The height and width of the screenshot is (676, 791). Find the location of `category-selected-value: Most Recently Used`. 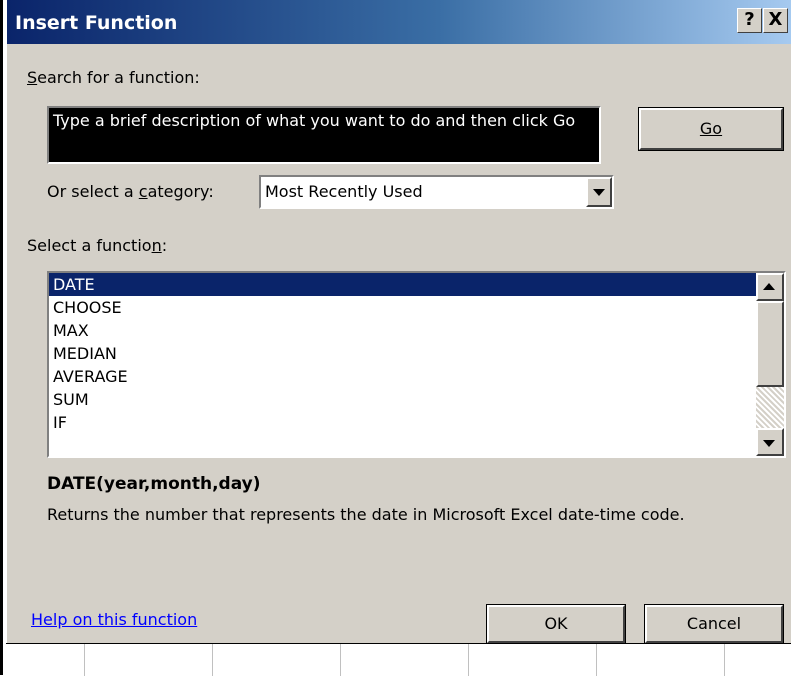

category-selected-value: Most Recently Used is located at coordinates (344, 191).